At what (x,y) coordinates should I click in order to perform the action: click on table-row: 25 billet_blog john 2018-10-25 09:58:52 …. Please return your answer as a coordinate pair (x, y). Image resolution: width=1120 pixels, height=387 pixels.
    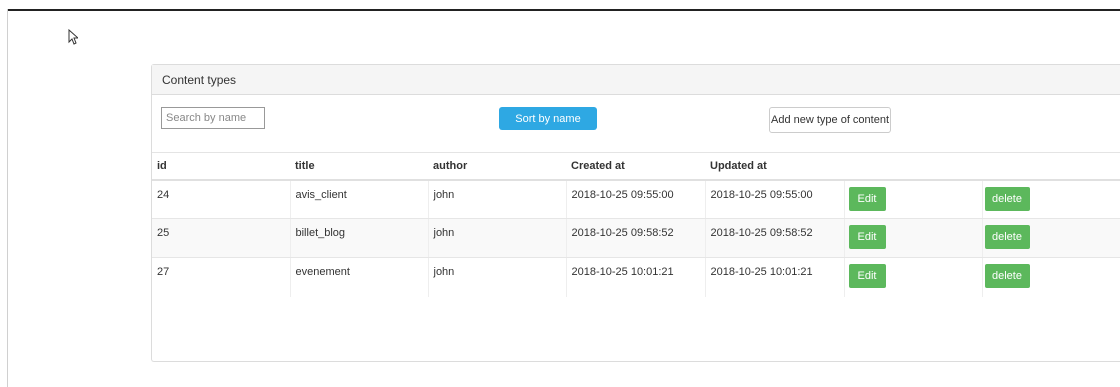
    Looking at the image, I should click on (636, 238).